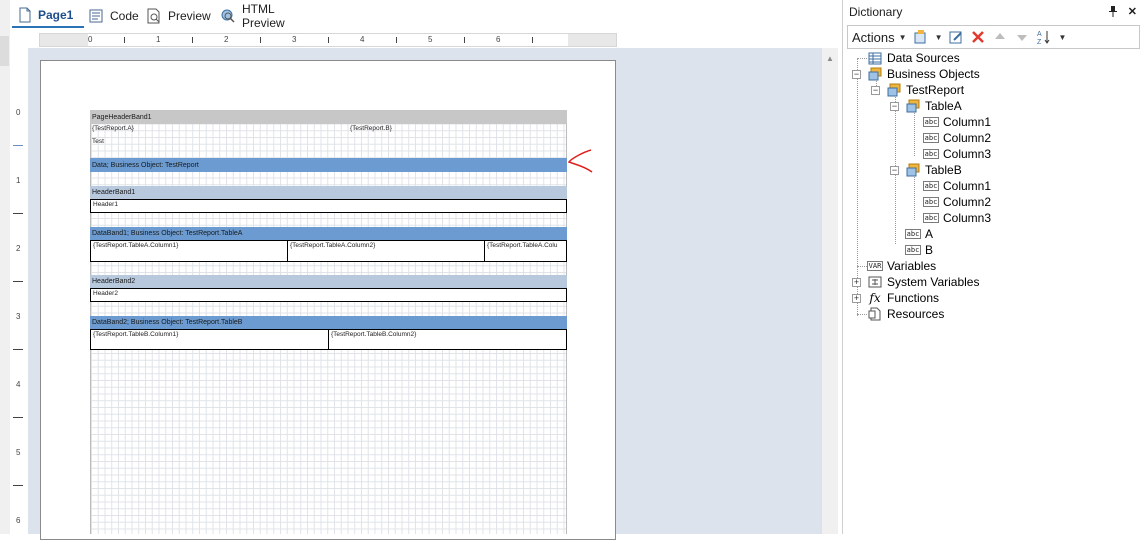 The width and height of the screenshot is (1143, 540). I want to click on scroll-up-icon: ▲, so click(830, 58).